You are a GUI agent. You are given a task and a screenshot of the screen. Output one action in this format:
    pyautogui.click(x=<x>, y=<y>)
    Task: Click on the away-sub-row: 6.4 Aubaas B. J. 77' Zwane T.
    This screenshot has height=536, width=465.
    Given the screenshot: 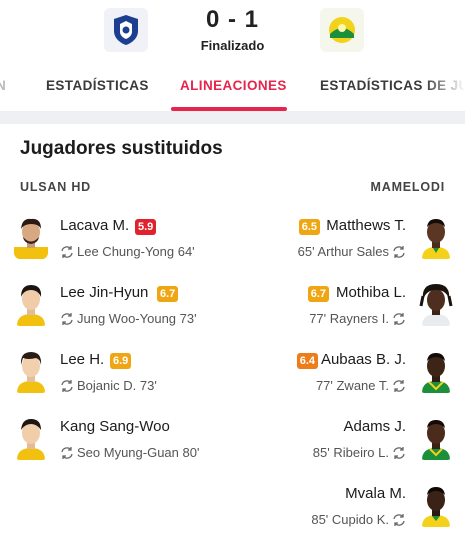 What is the action you would take?
    pyautogui.click(x=349, y=375)
    